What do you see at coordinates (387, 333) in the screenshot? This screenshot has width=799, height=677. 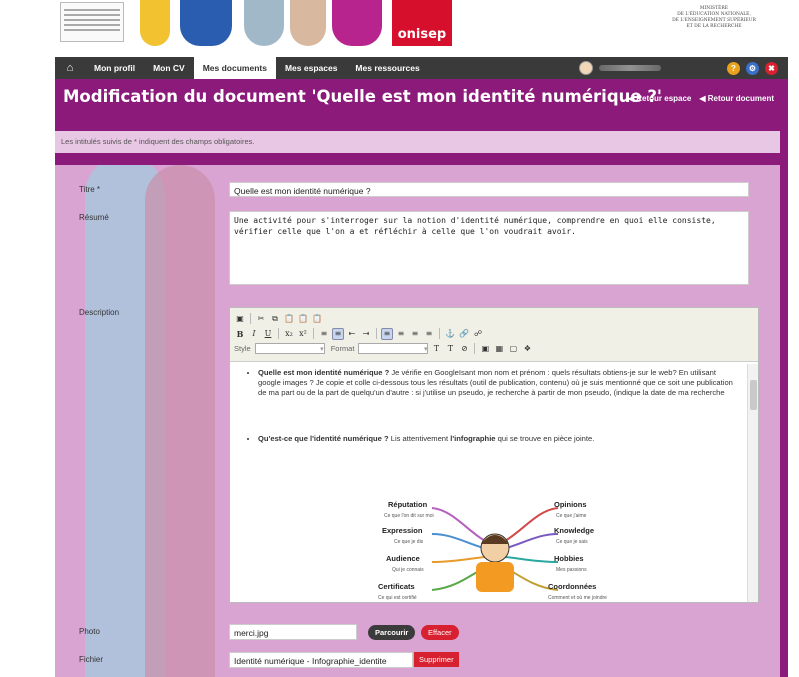 I see `align-left-icon: ≡` at bounding box center [387, 333].